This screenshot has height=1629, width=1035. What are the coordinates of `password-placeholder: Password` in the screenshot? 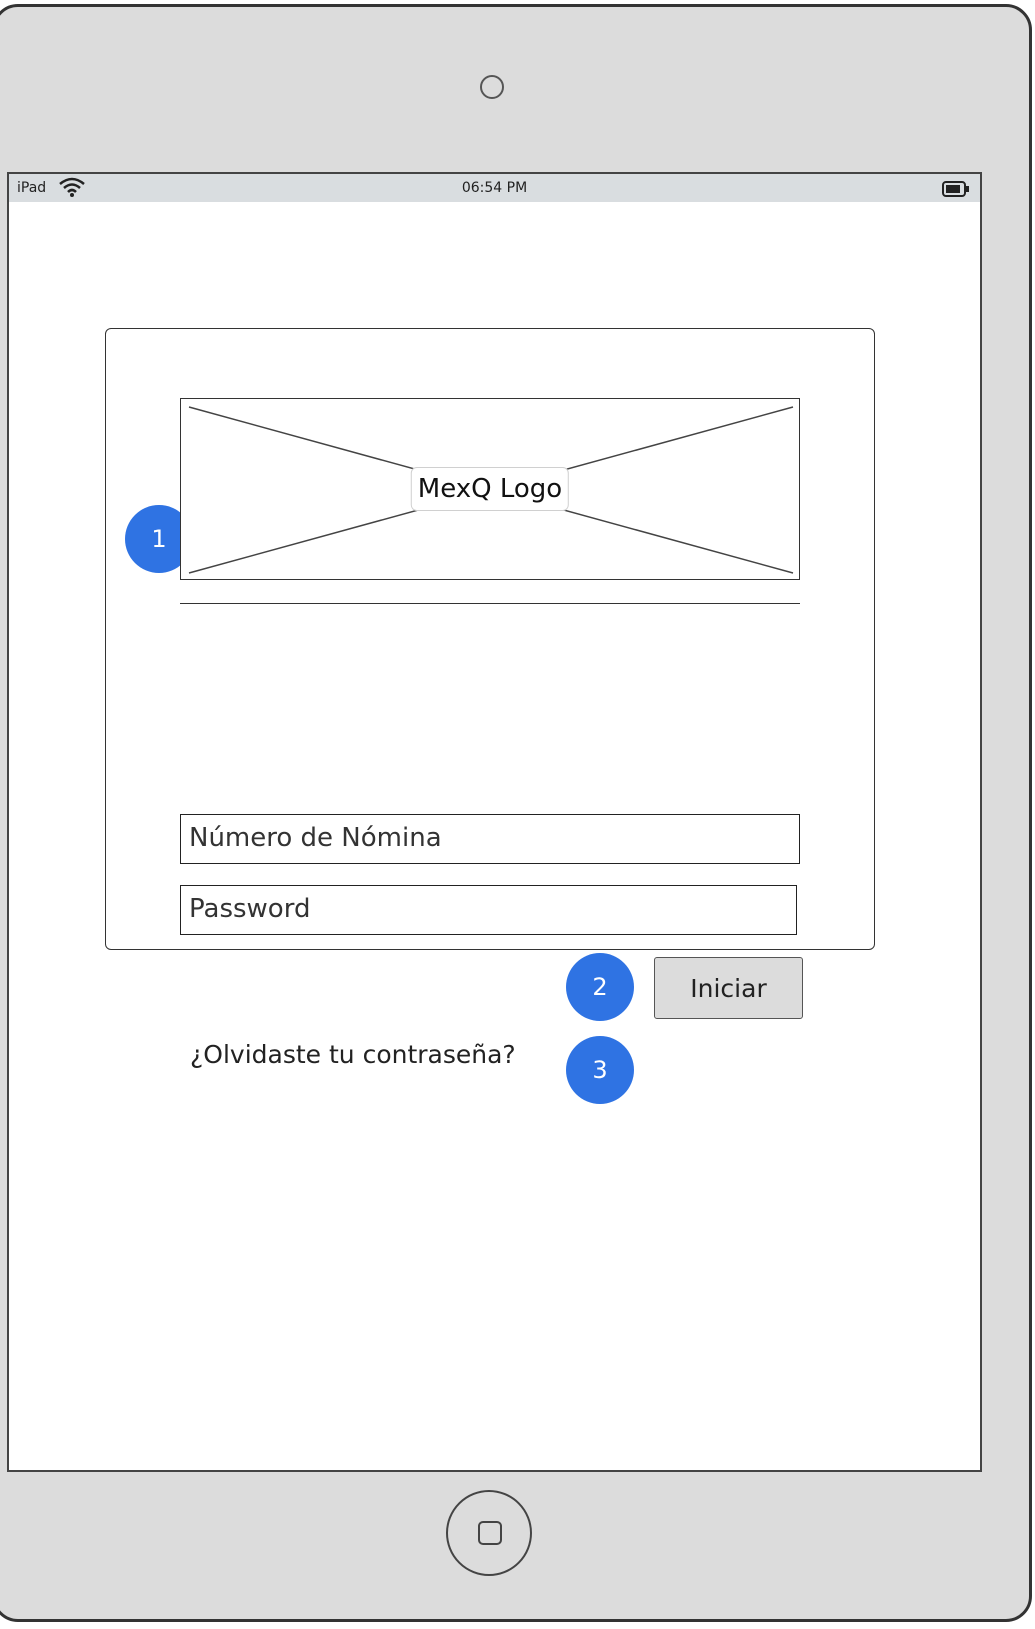 It's located at (250, 909).